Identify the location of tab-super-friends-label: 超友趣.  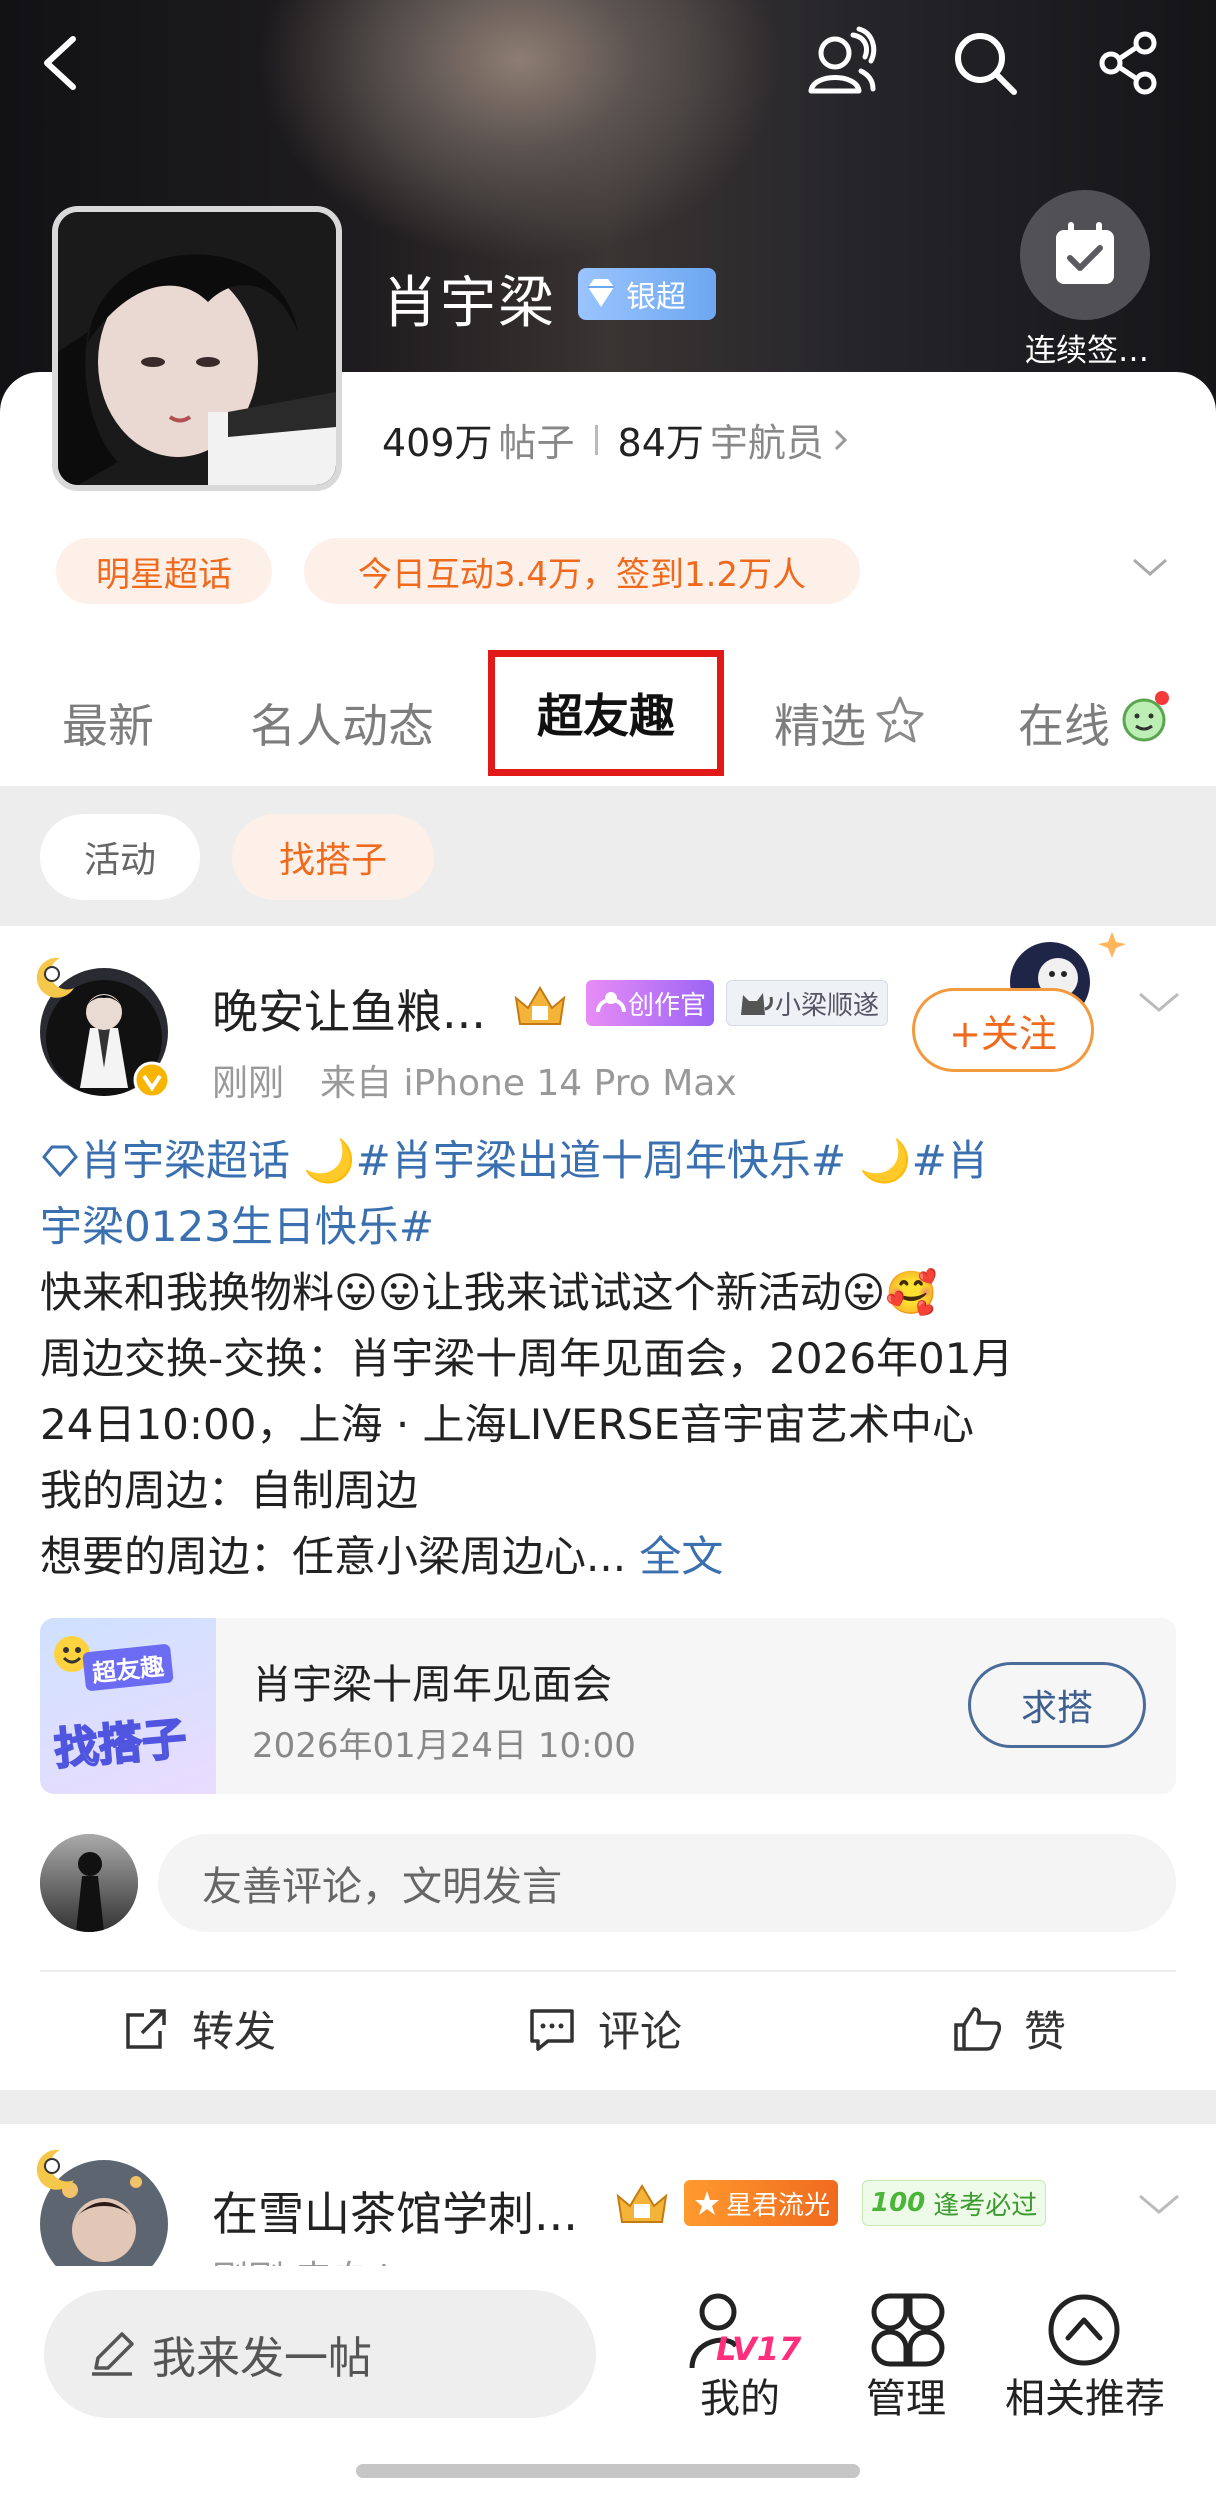
(606, 716).